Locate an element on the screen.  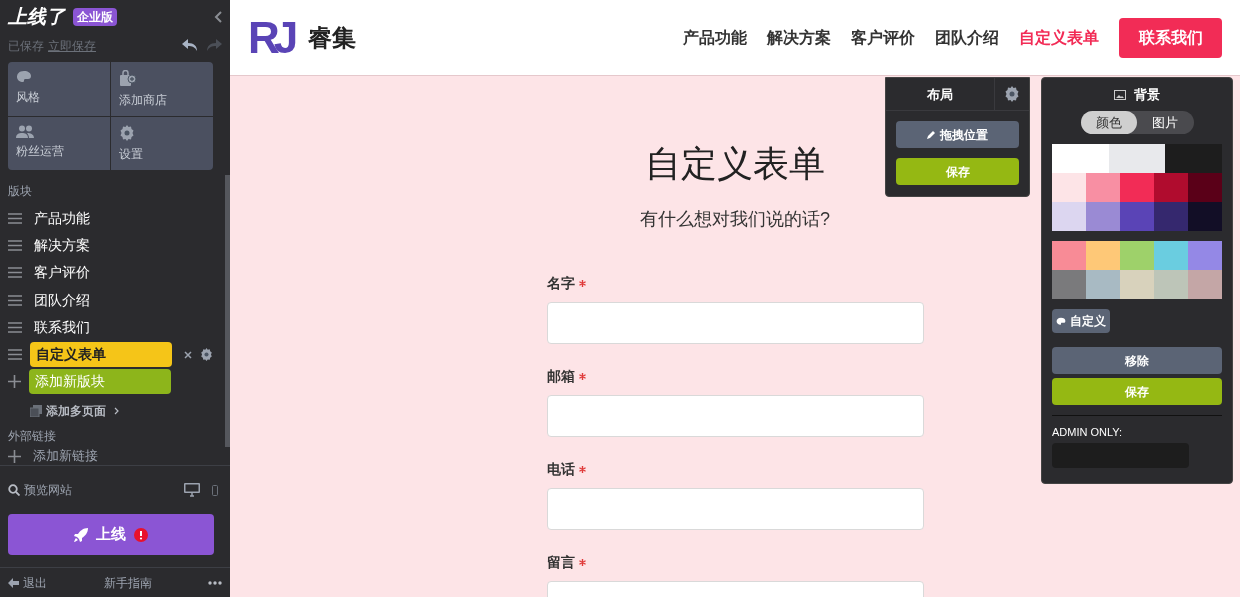
field-label: 邮箱 is located at coordinates (560, 376).